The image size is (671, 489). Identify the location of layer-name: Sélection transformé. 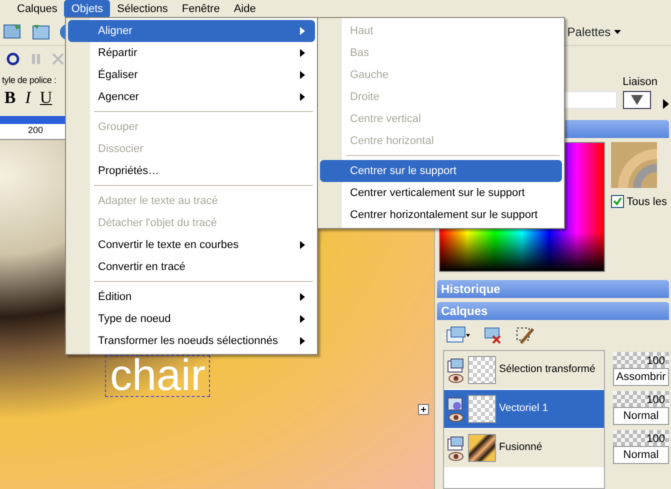
(547, 370).